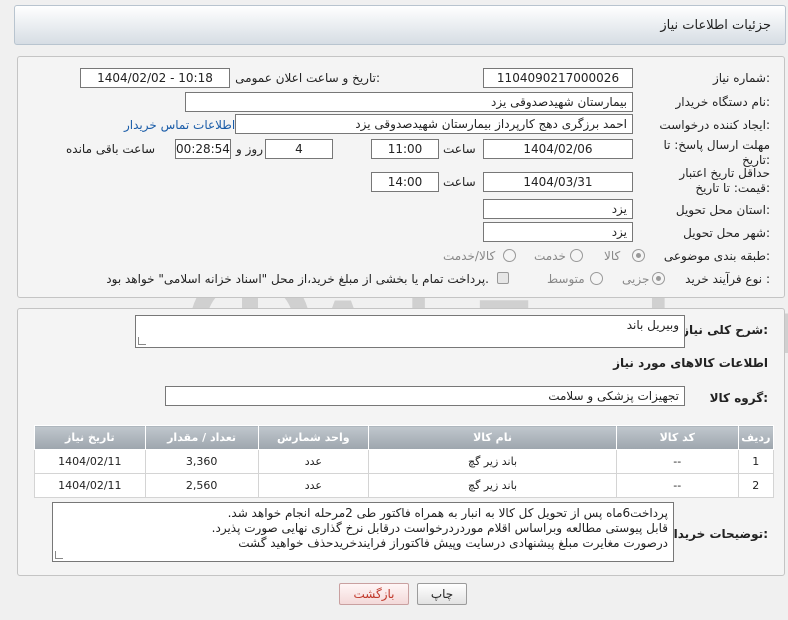 This screenshot has width=788, height=620. Describe the element at coordinates (677, 437) in the screenshot. I see `col-code-header: کد کالا` at that location.